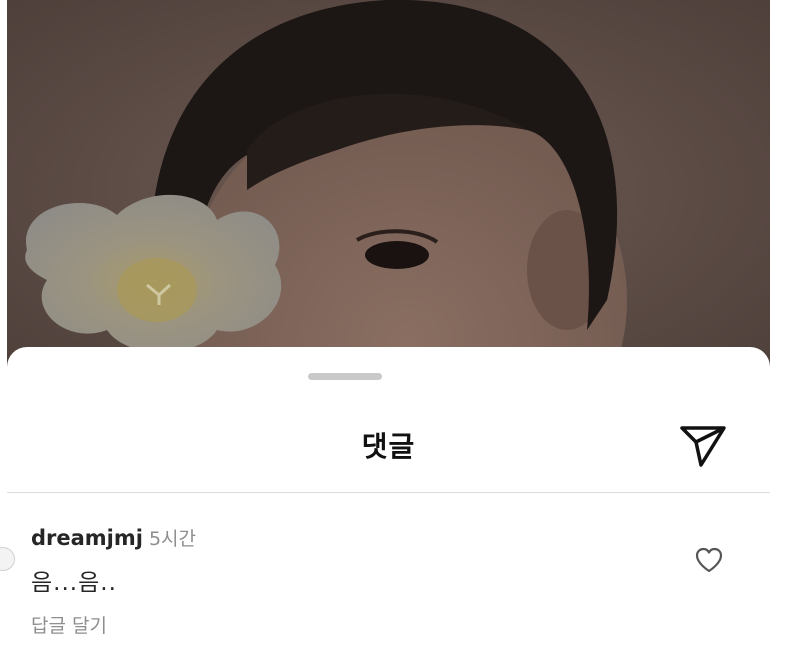 The image size is (800, 667). I want to click on heart-outline-icon, so click(709, 560).